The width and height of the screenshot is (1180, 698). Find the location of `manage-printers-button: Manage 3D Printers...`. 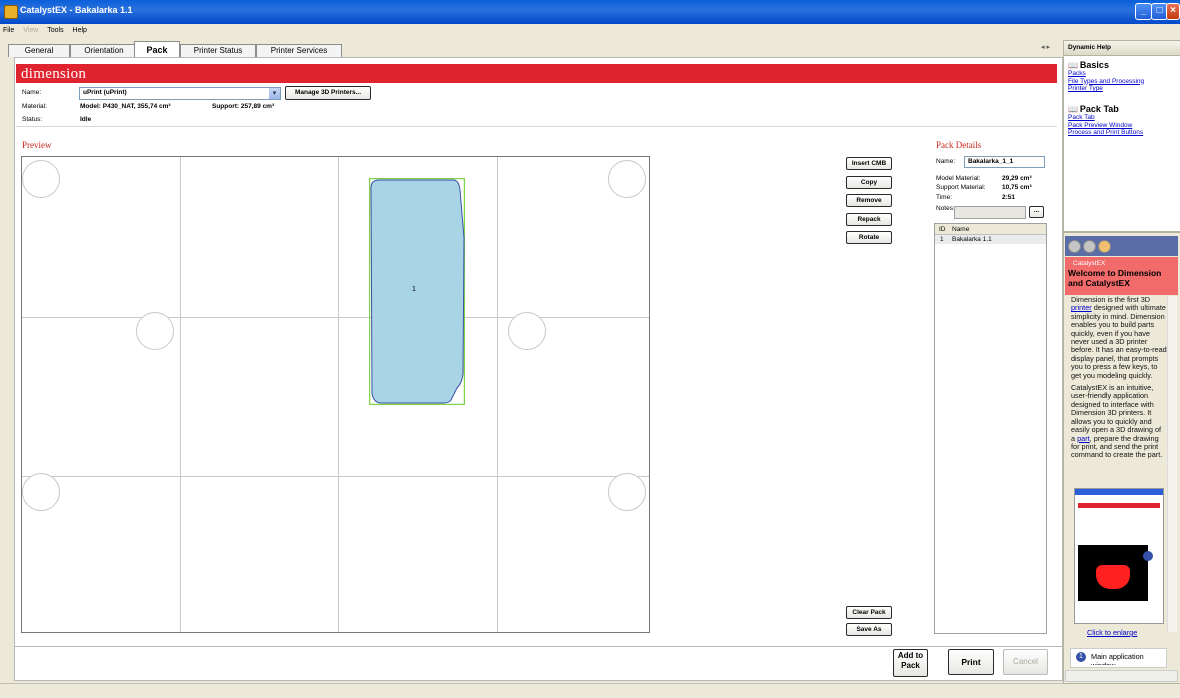

manage-printers-button: Manage 3D Printers... is located at coordinates (328, 93).